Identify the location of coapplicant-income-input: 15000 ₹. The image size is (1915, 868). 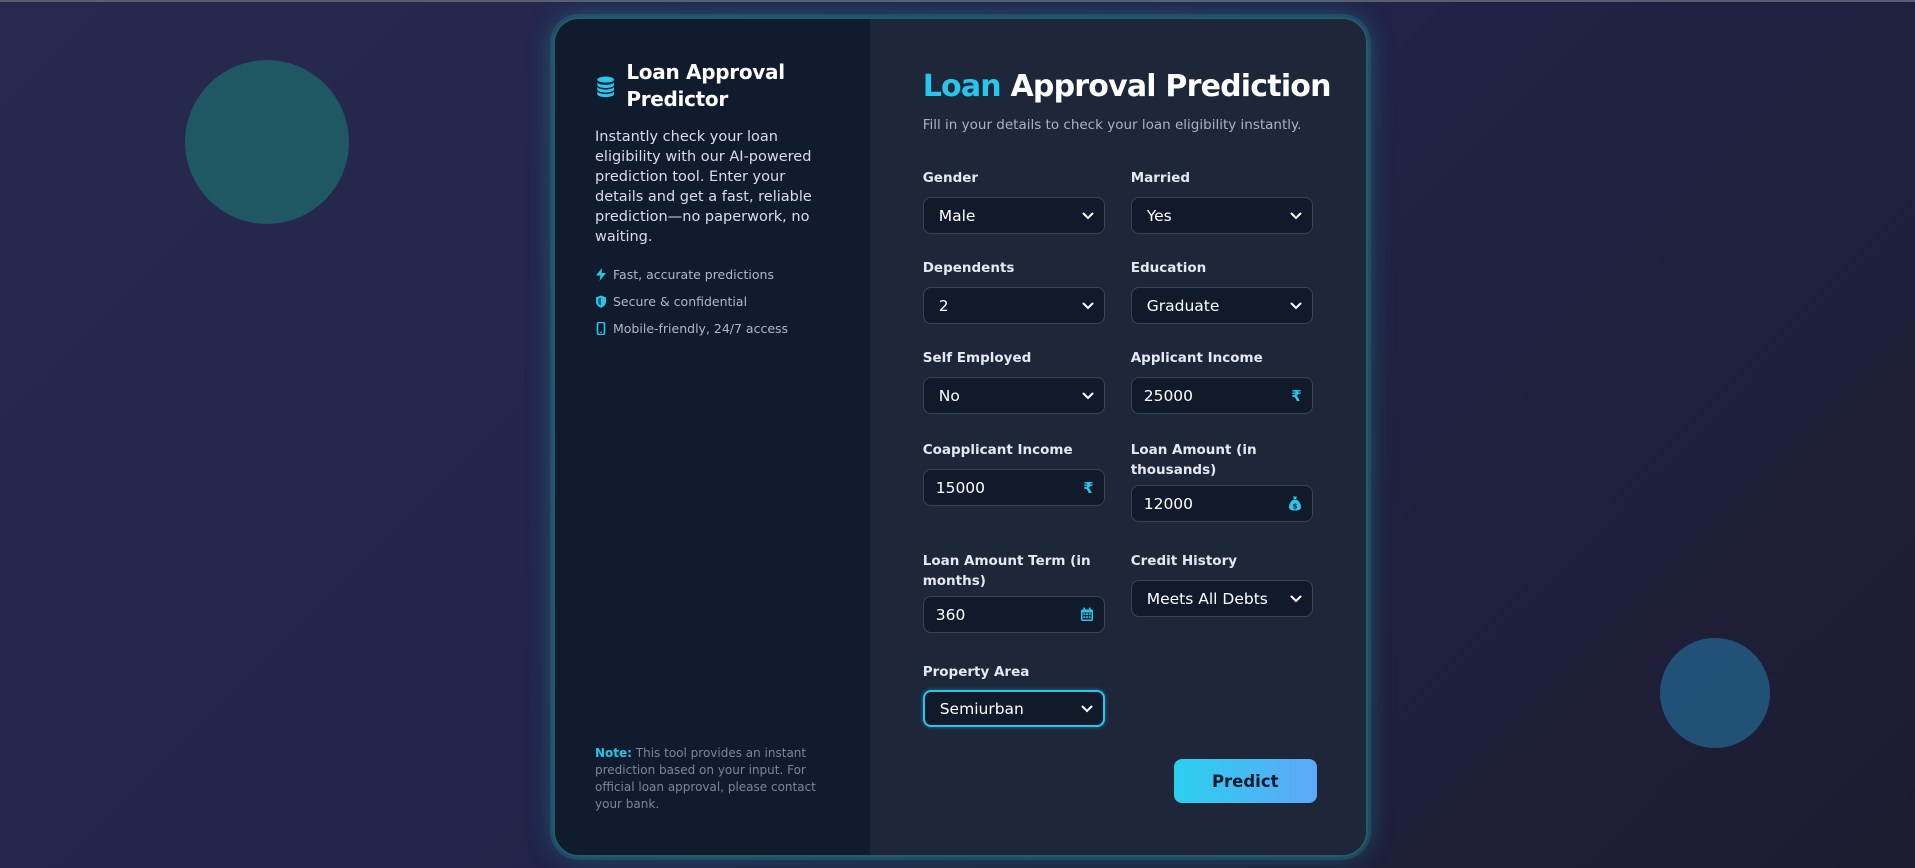
(1013, 487).